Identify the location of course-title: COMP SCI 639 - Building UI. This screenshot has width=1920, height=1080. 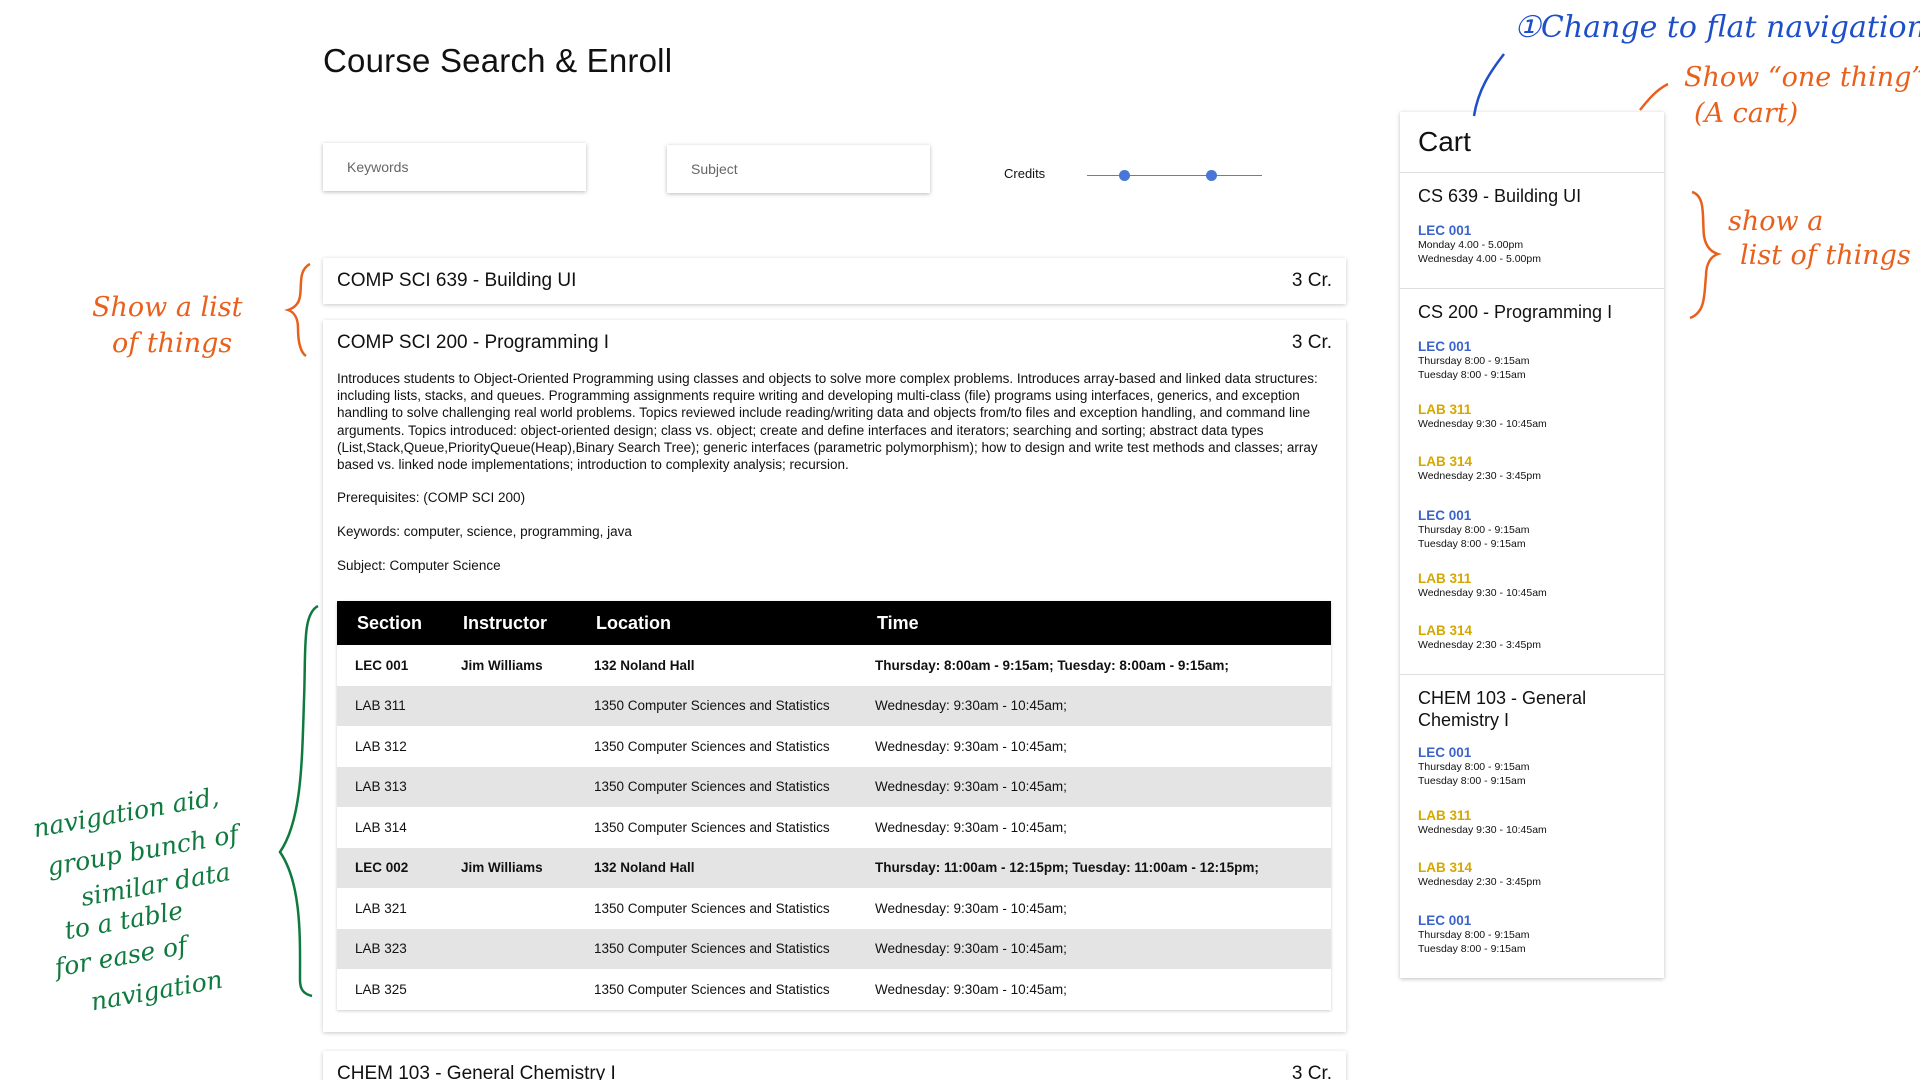
(457, 280).